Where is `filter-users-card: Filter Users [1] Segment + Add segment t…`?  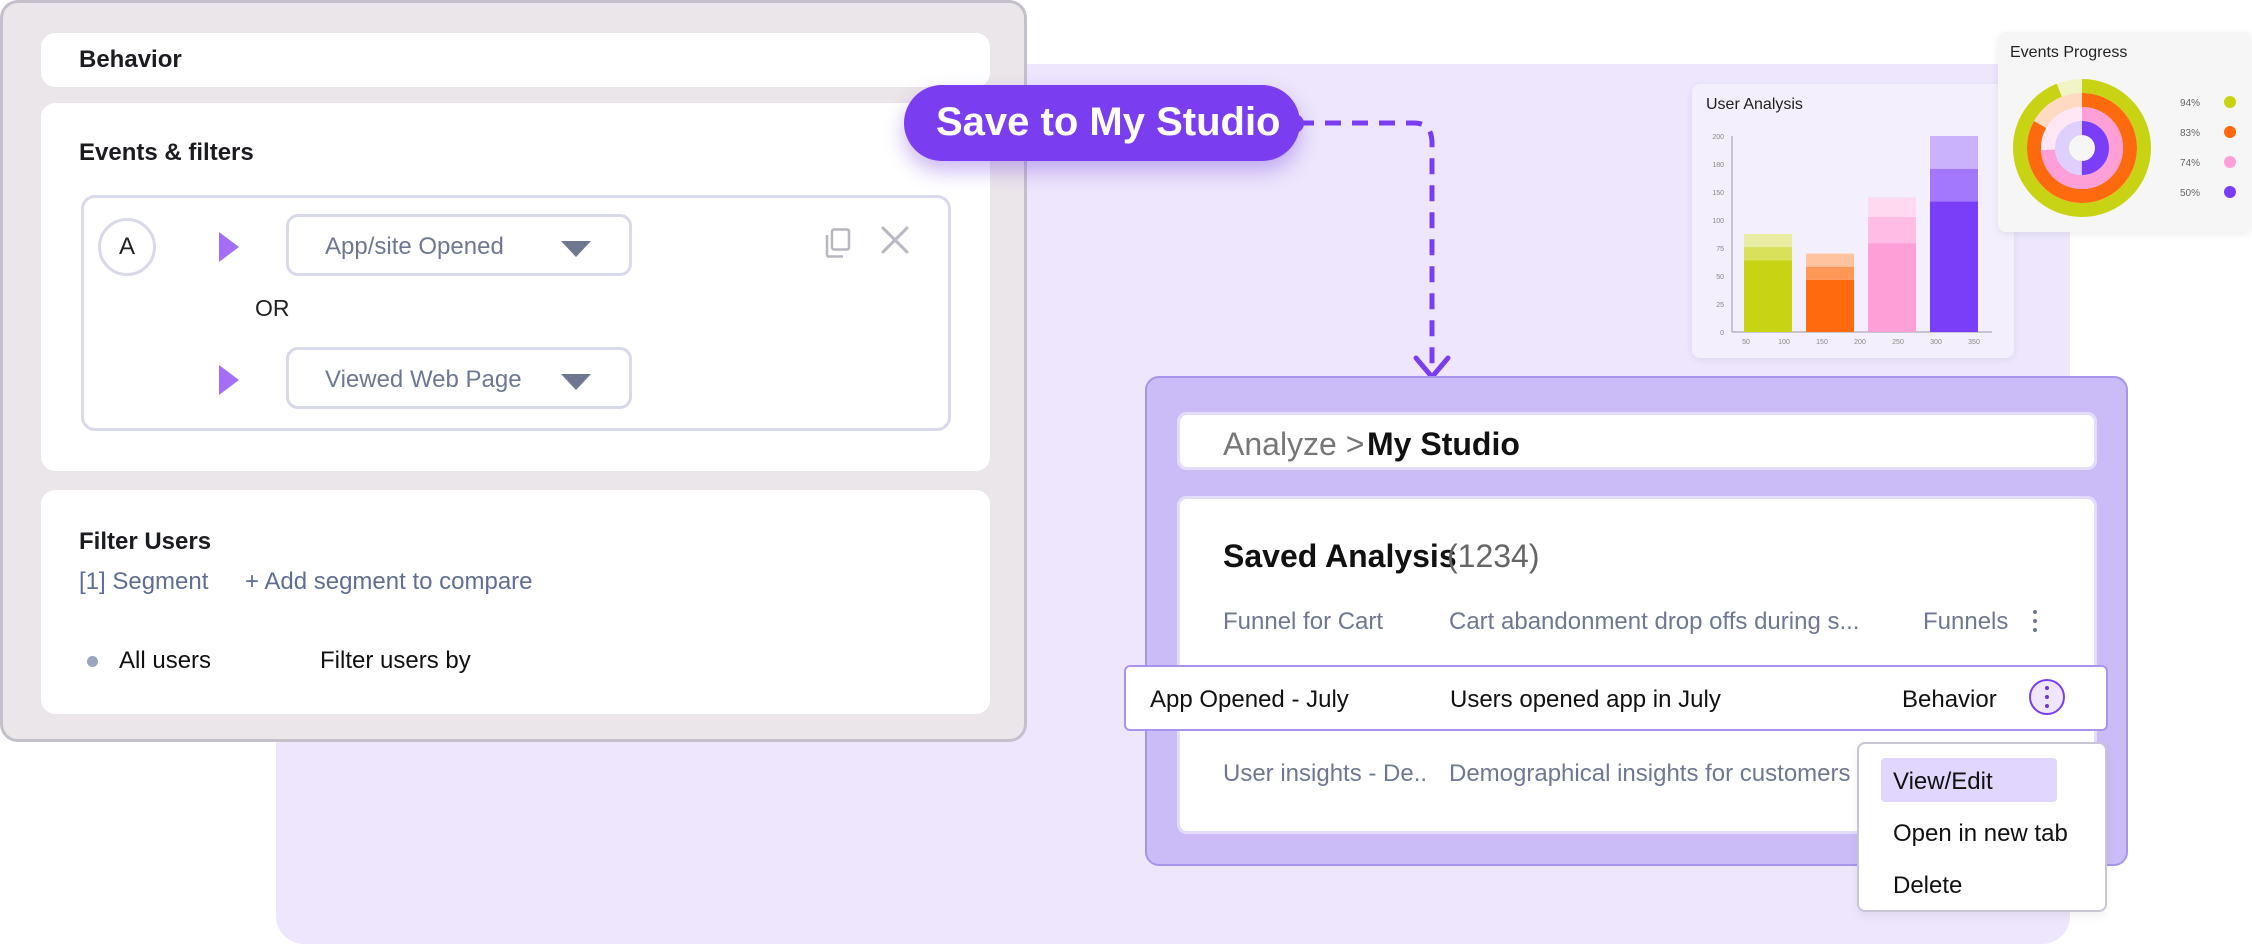 filter-users-card: Filter Users [1] Segment + Add segment t… is located at coordinates (515, 602).